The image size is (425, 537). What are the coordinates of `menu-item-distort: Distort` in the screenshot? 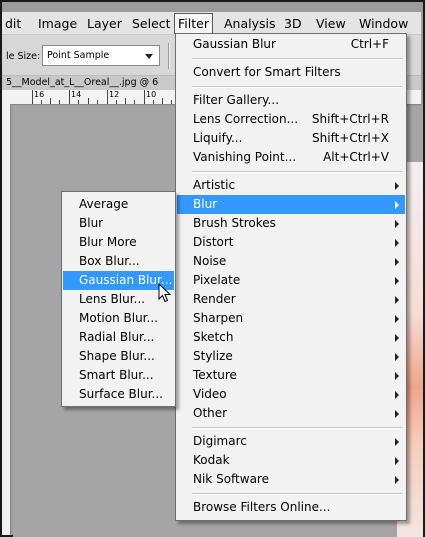 It's located at (291, 242).